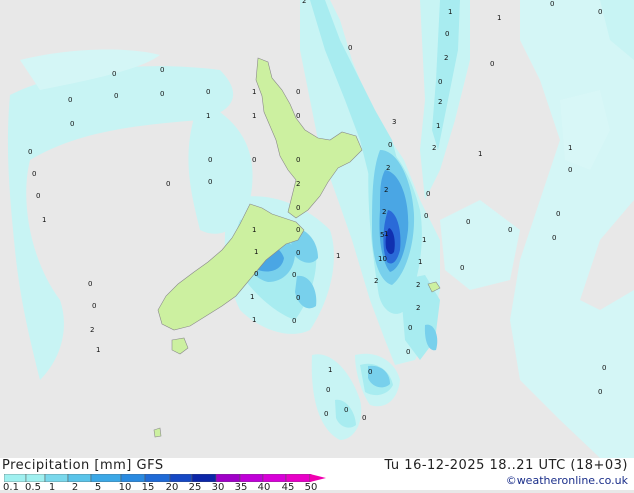  What do you see at coordinates (382, 259) in the screenshot?
I see `precip-value-label: 10` at bounding box center [382, 259].